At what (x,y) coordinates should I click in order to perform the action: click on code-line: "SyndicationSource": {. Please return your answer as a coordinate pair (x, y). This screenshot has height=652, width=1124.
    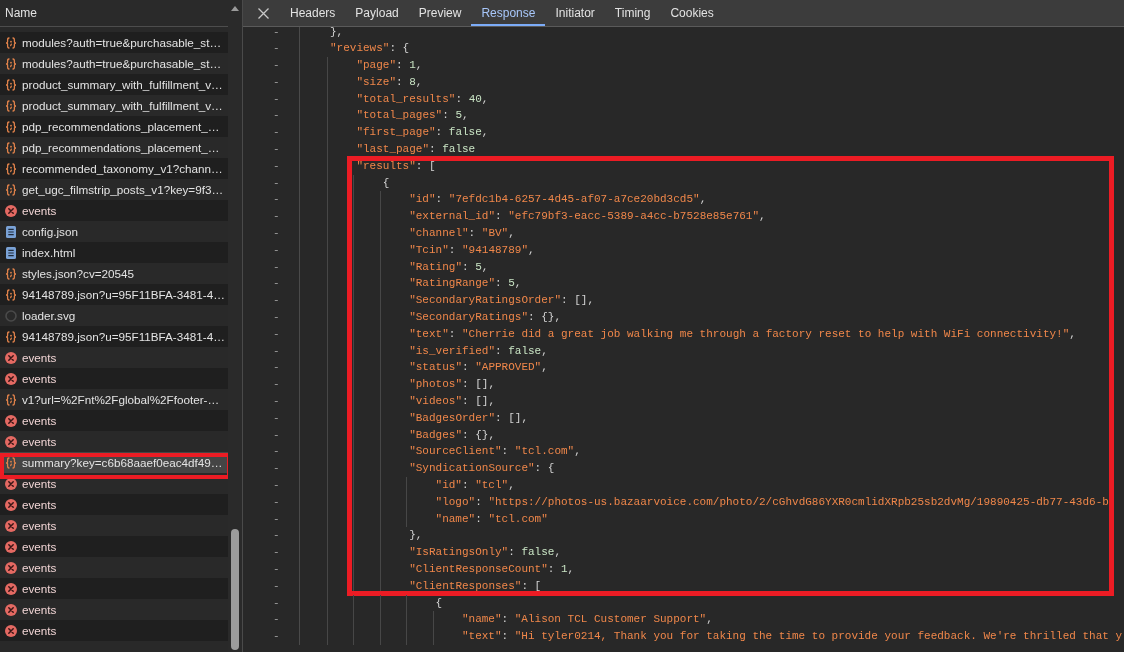
    Looking at the image, I should click on (482, 469).